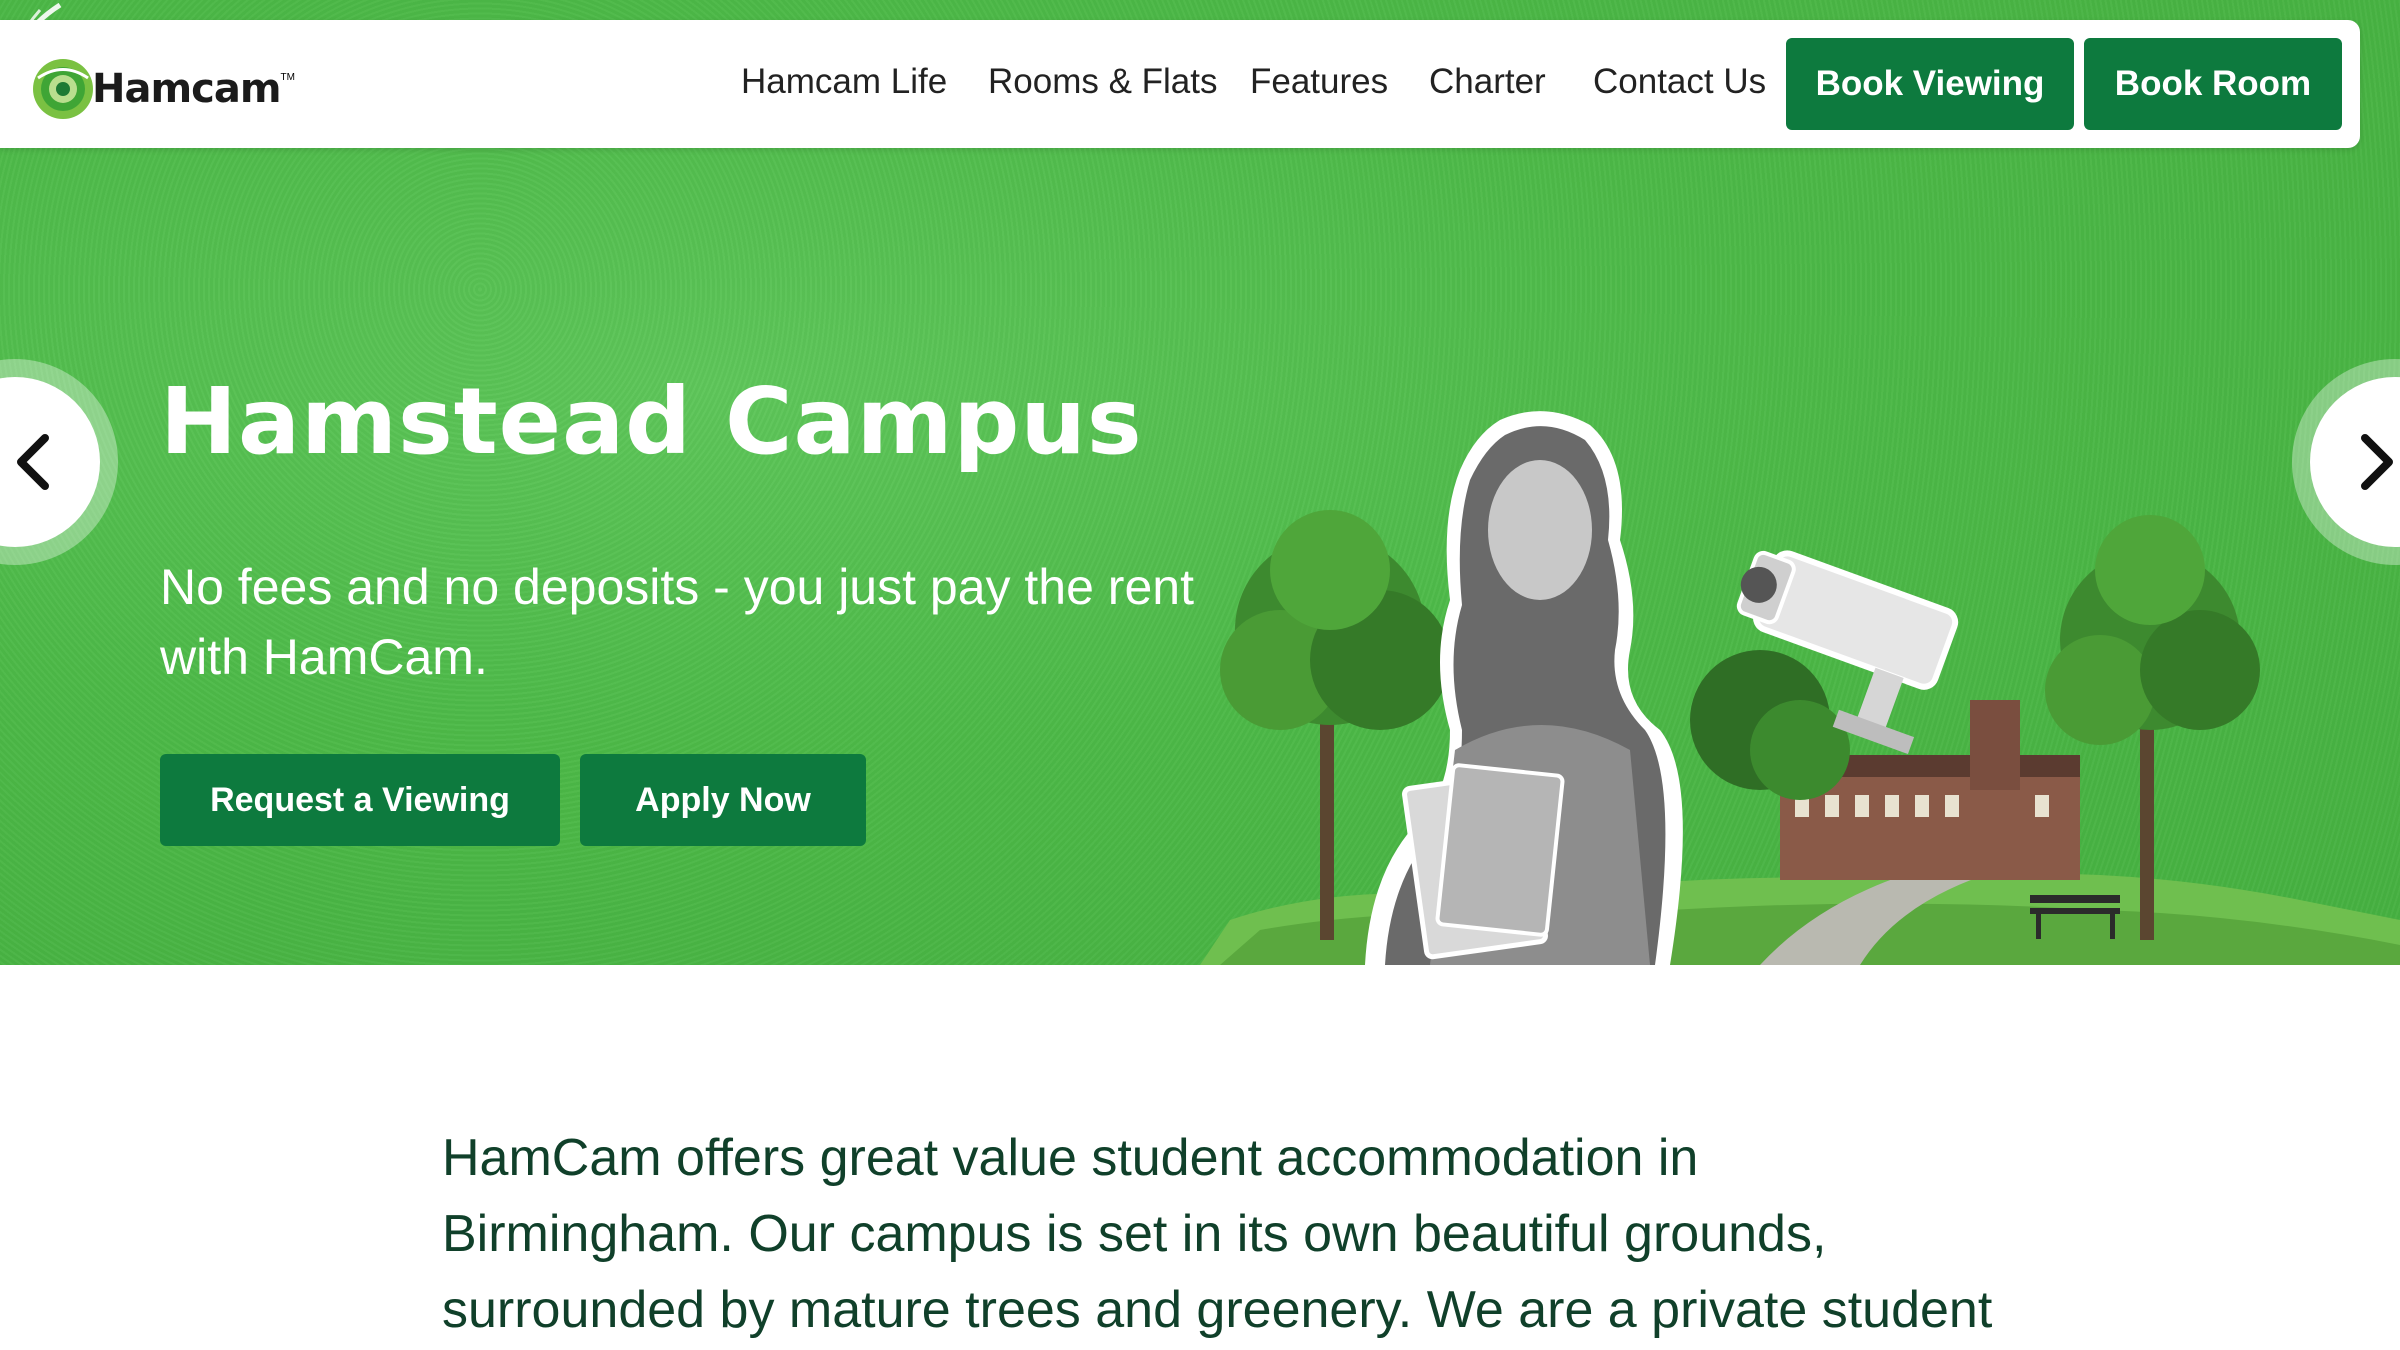 This screenshot has width=2400, height=1350. Describe the element at coordinates (50, 462) in the screenshot. I see `carousel-prev-button` at that location.